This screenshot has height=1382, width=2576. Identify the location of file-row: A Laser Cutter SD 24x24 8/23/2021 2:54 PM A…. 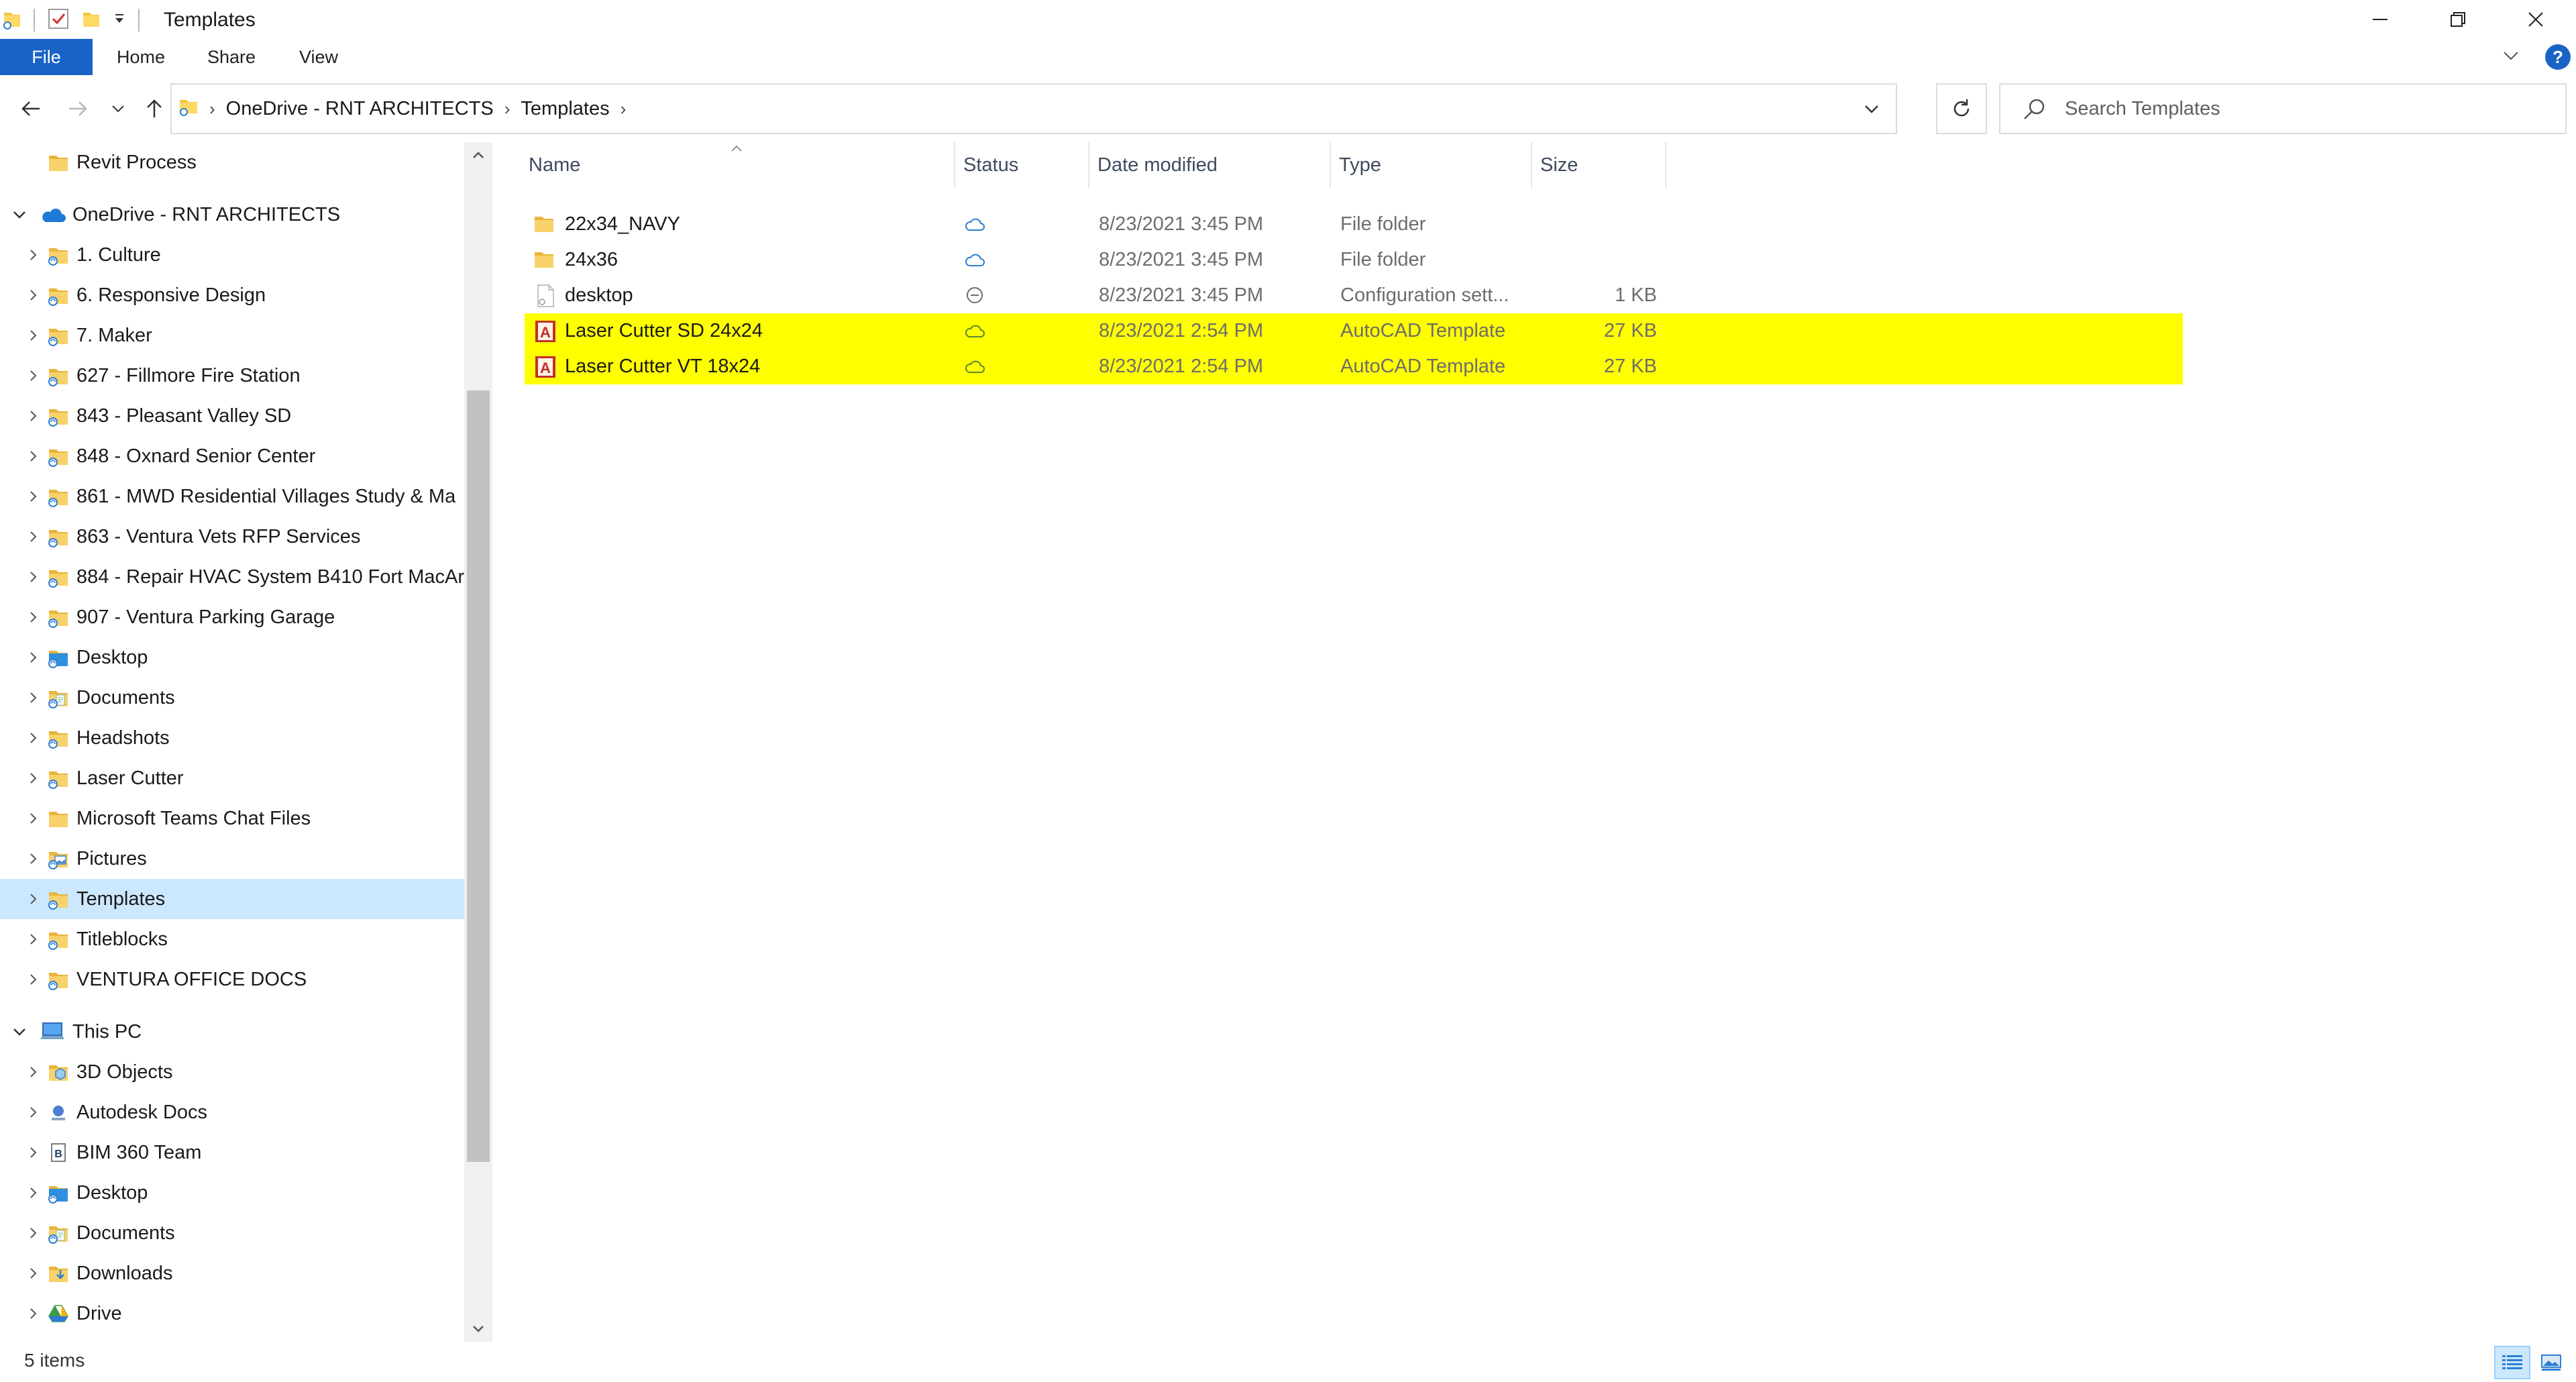
(1354, 331).